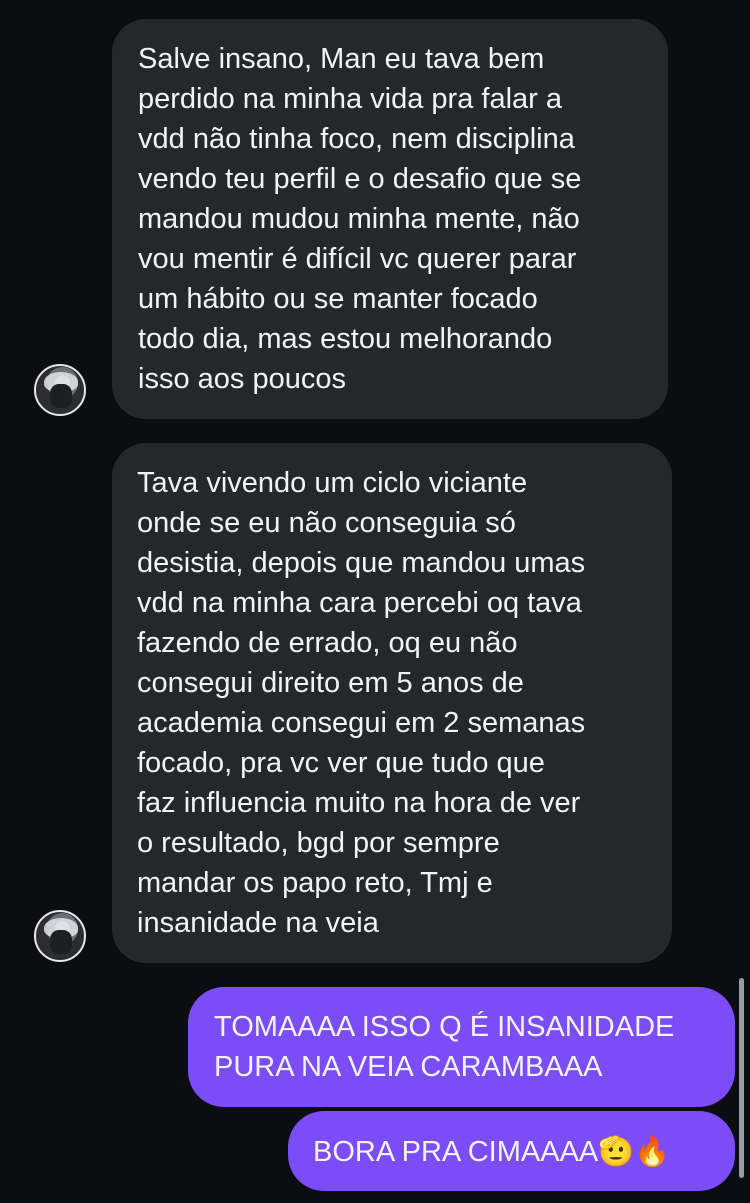  What do you see at coordinates (741, 1078) in the screenshot?
I see `scrollbar` at bounding box center [741, 1078].